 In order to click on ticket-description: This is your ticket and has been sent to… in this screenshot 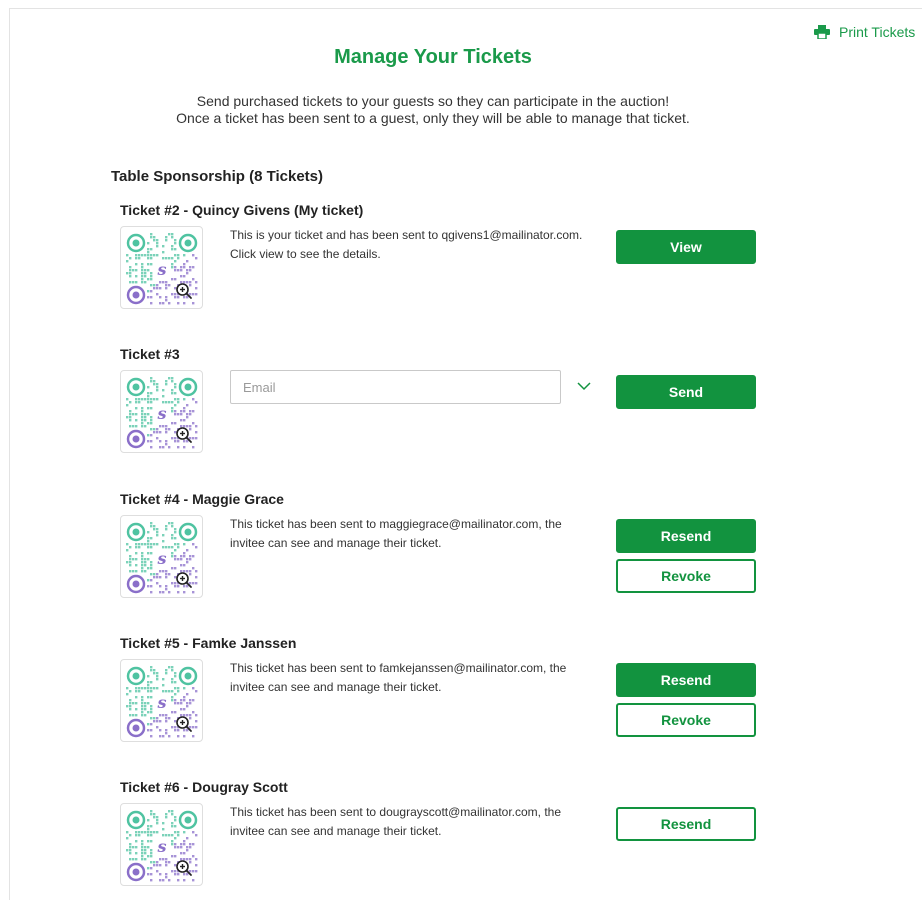, I will do `click(406, 244)`.